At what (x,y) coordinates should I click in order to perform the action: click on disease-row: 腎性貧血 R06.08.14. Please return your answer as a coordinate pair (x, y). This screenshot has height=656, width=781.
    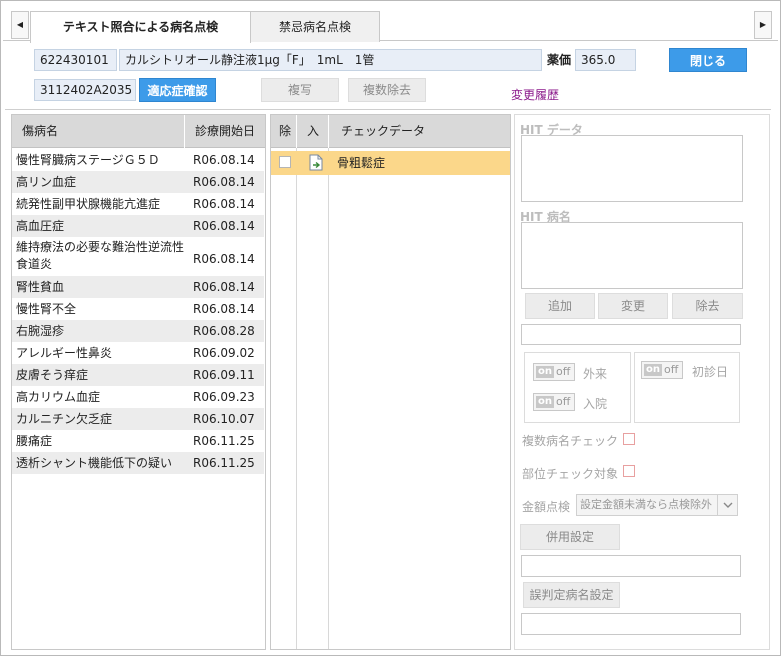
    Looking at the image, I should click on (138, 287).